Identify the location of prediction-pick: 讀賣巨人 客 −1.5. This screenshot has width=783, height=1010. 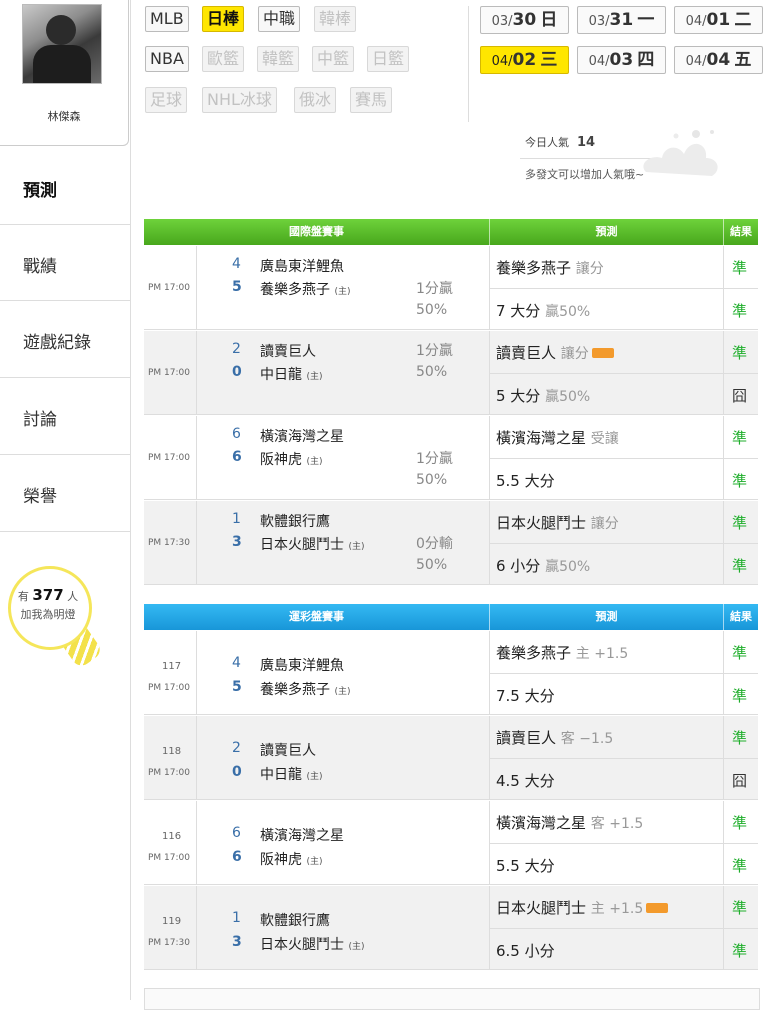
(555, 738).